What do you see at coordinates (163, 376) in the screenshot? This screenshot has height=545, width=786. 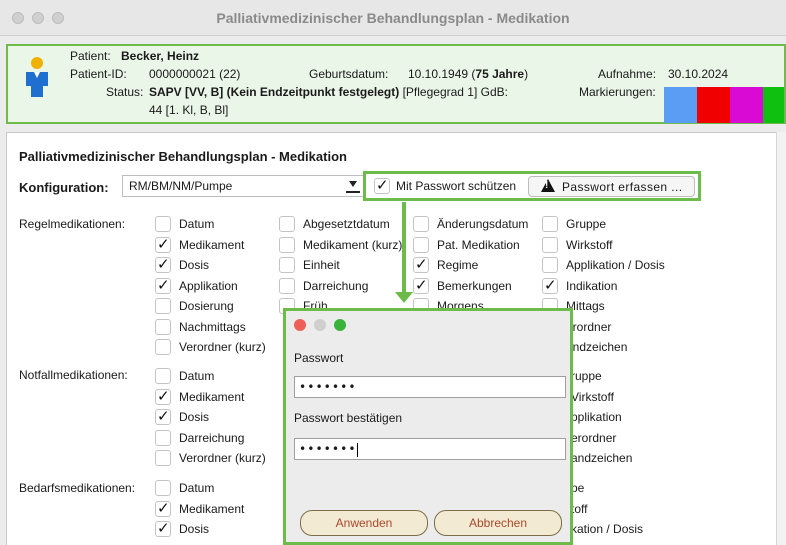 I see `notfall-option-0-checkbox` at bounding box center [163, 376].